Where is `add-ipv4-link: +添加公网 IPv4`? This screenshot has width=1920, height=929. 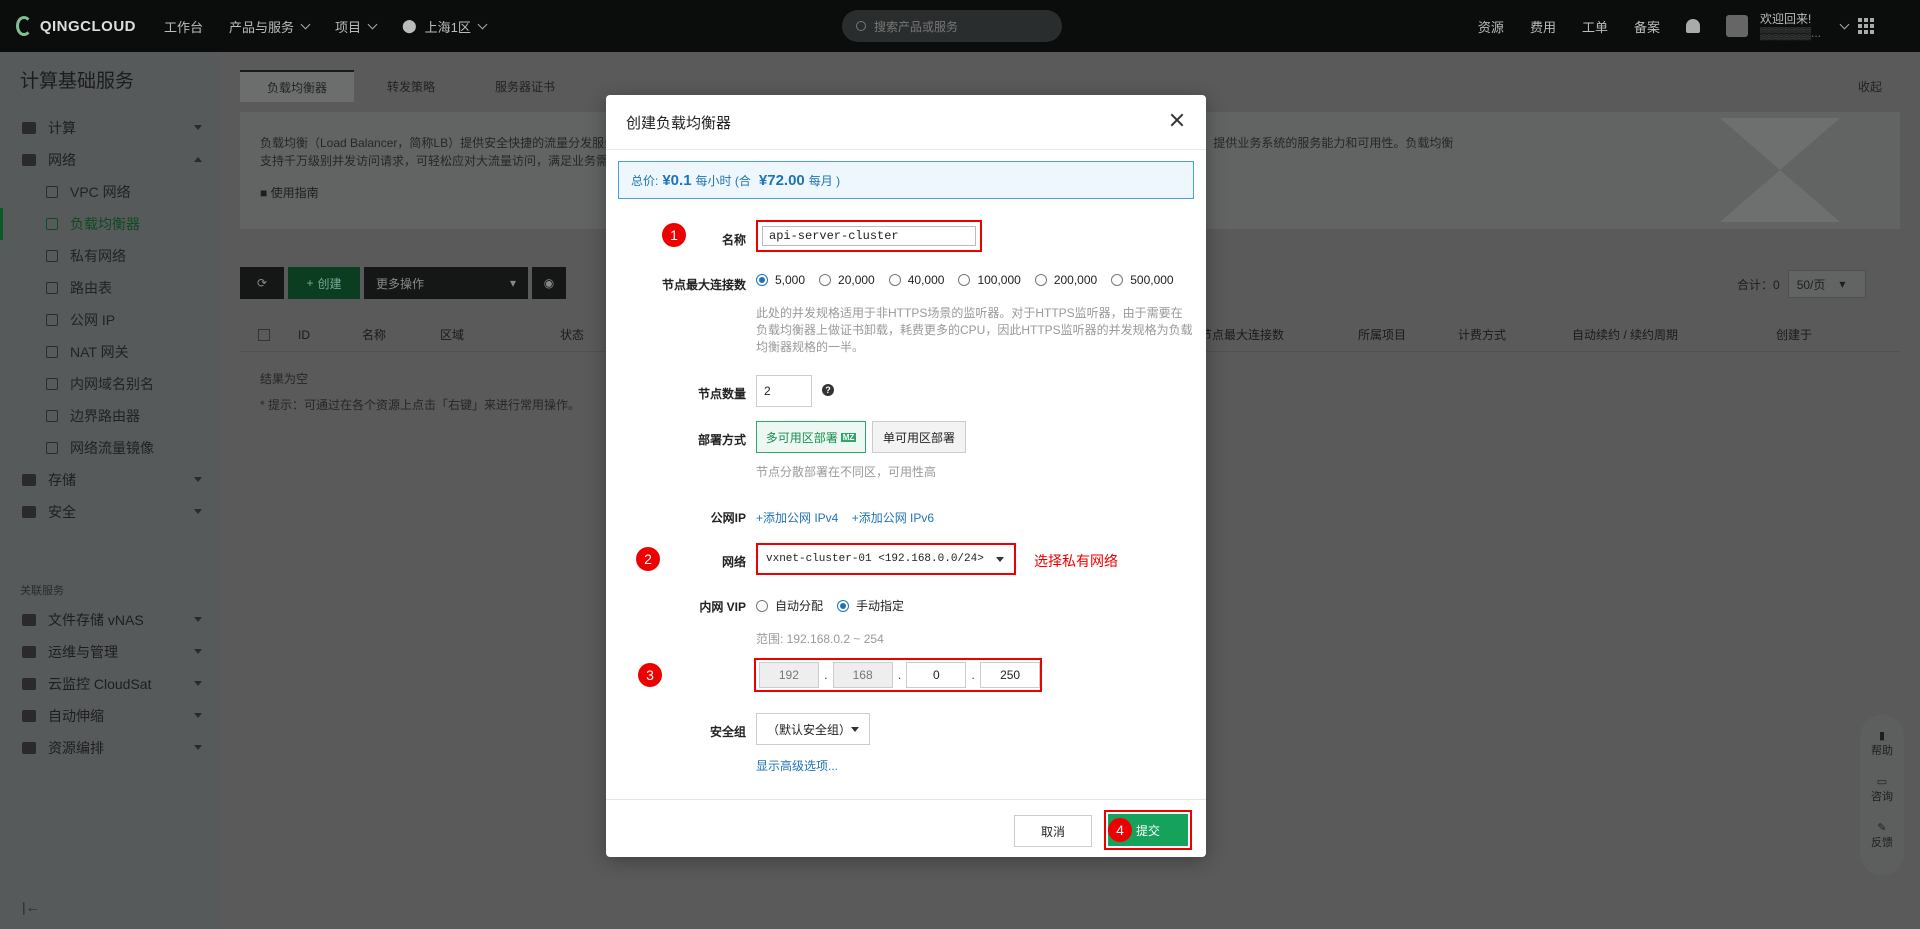 add-ipv4-link: +添加公网 IPv4 is located at coordinates (797, 518).